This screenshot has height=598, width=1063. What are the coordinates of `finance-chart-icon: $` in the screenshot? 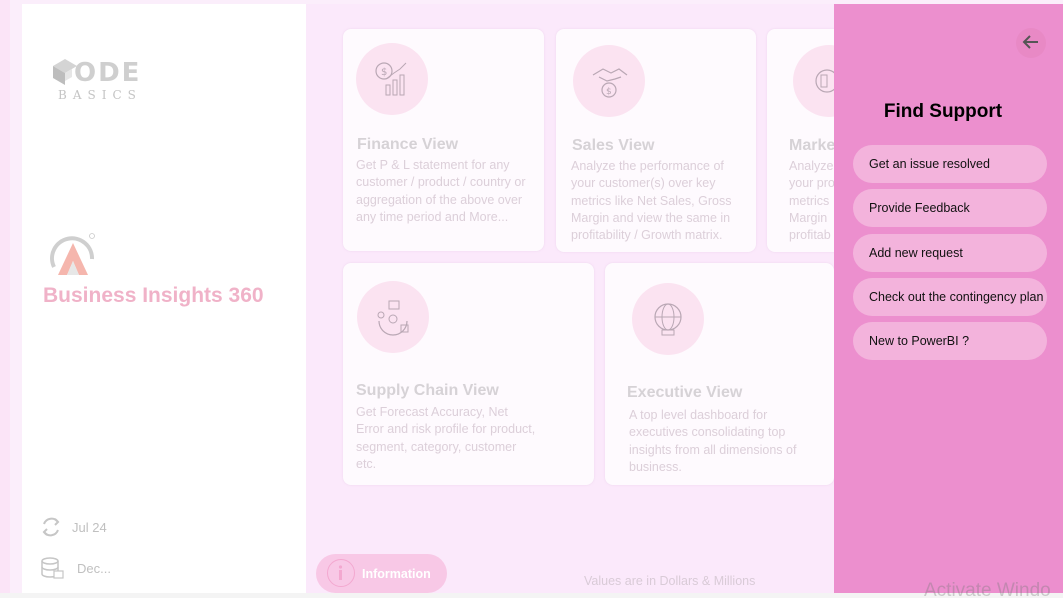 It's located at (392, 79).